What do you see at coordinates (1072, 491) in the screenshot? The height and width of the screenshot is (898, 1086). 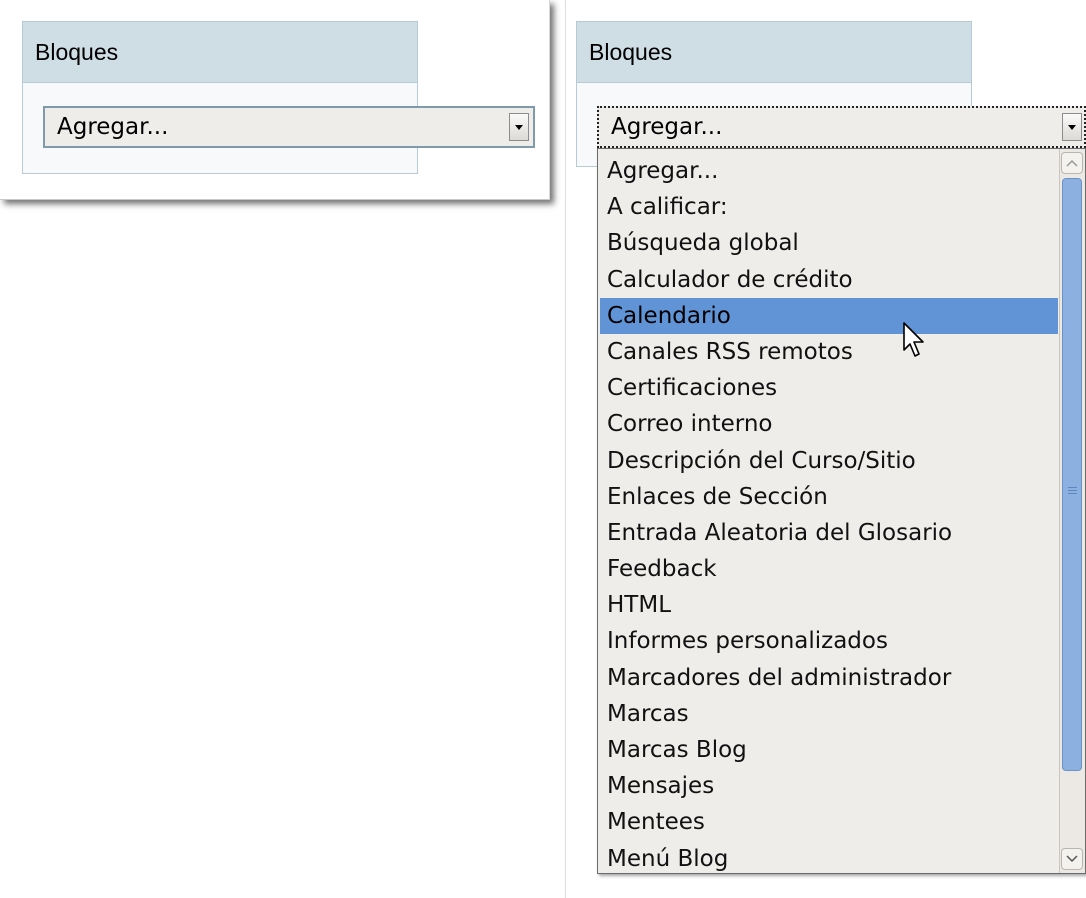 I see `scroll-grip-icon` at bounding box center [1072, 491].